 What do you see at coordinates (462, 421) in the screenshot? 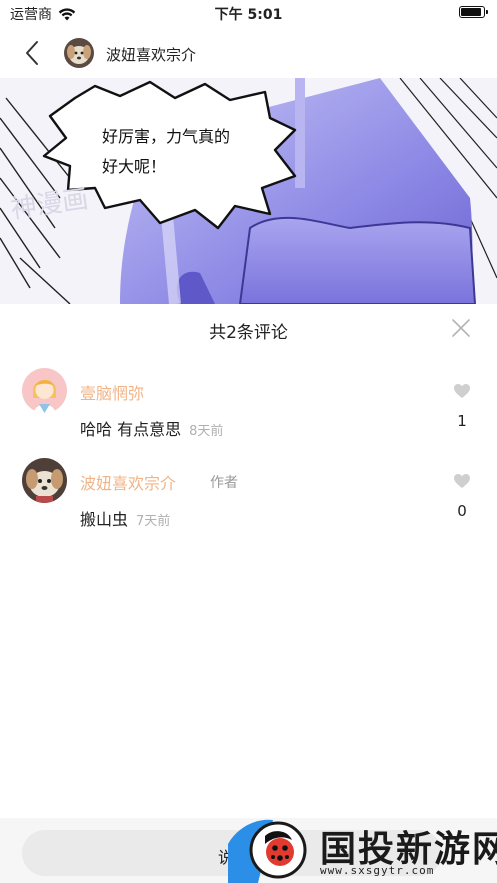
I see `like-count: 1` at bounding box center [462, 421].